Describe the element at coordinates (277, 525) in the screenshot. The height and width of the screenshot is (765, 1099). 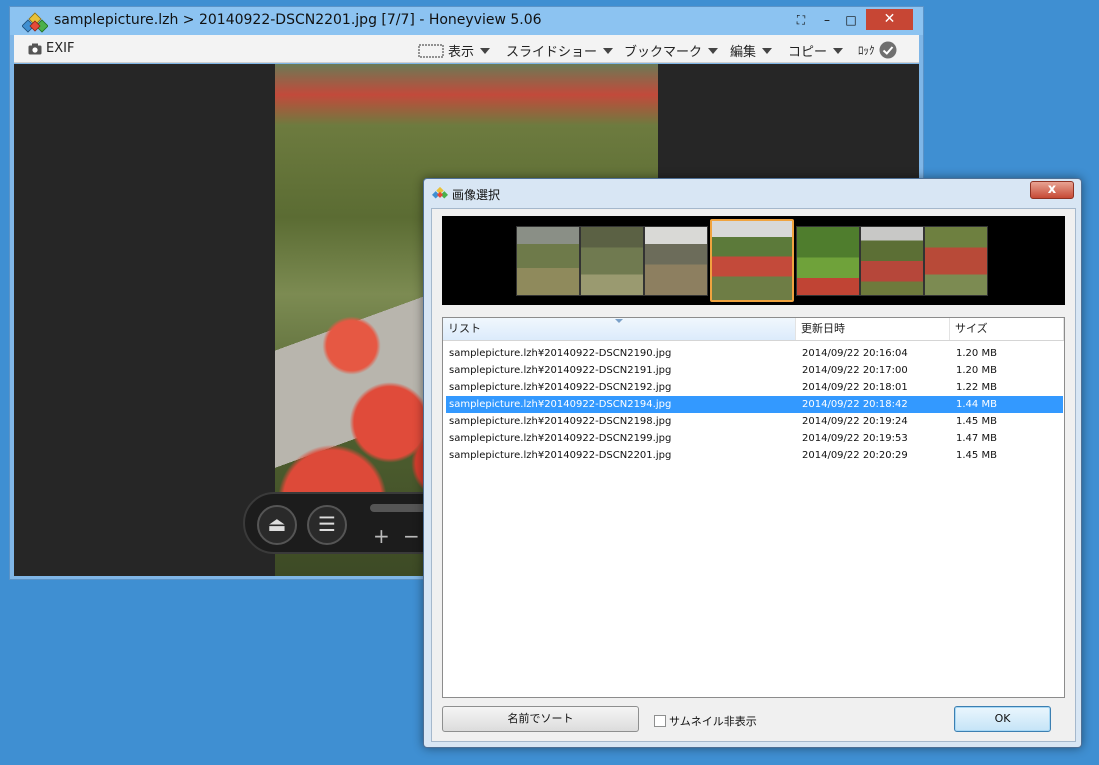
I see `eject-button: ⏏` at that location.